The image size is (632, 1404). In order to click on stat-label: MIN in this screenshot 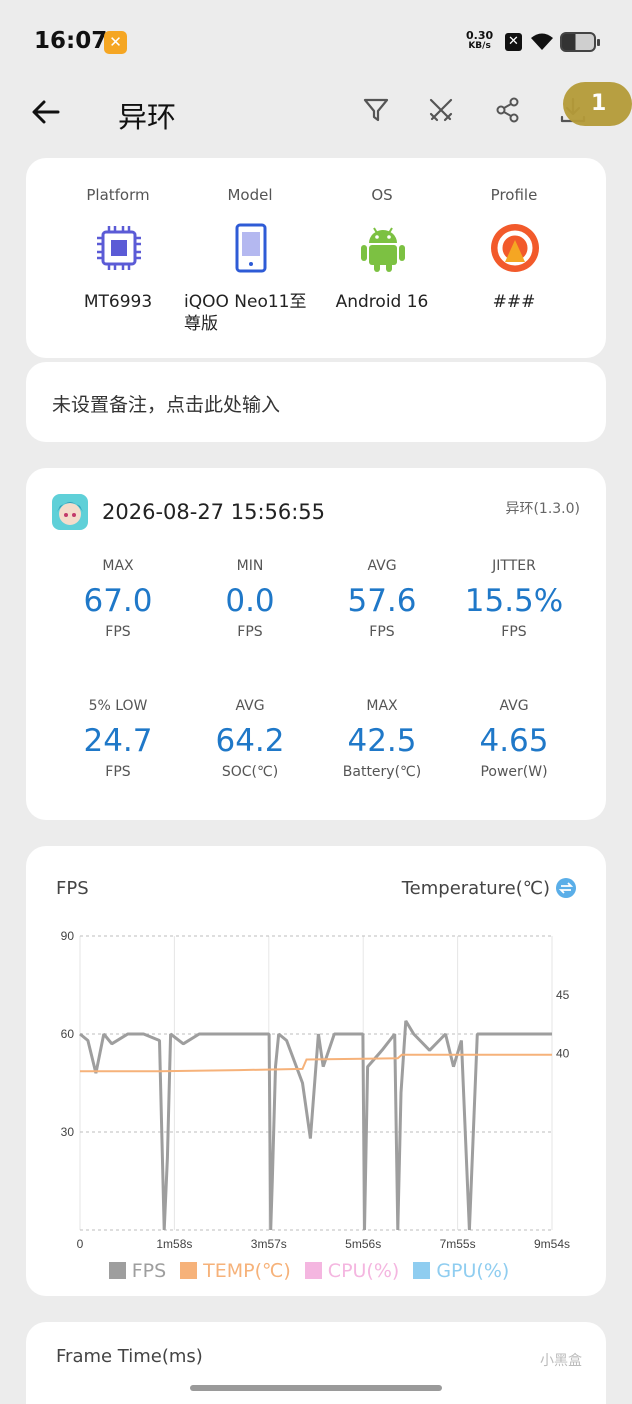, I will do `click(250, 566)`.